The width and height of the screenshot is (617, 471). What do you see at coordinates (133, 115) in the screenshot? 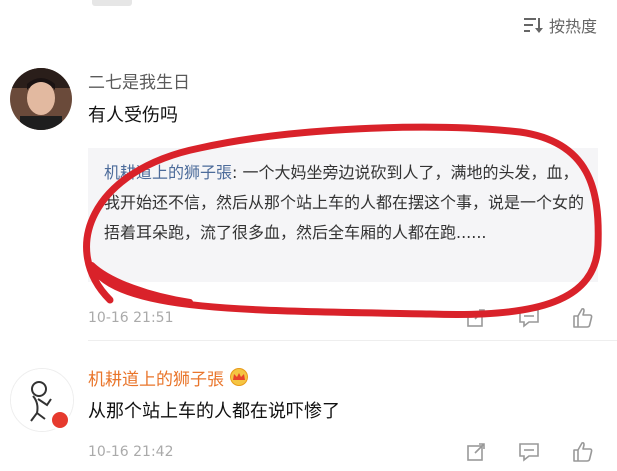
I see `comment-text: 有人受伤吗` at bounding box center [133, 115].